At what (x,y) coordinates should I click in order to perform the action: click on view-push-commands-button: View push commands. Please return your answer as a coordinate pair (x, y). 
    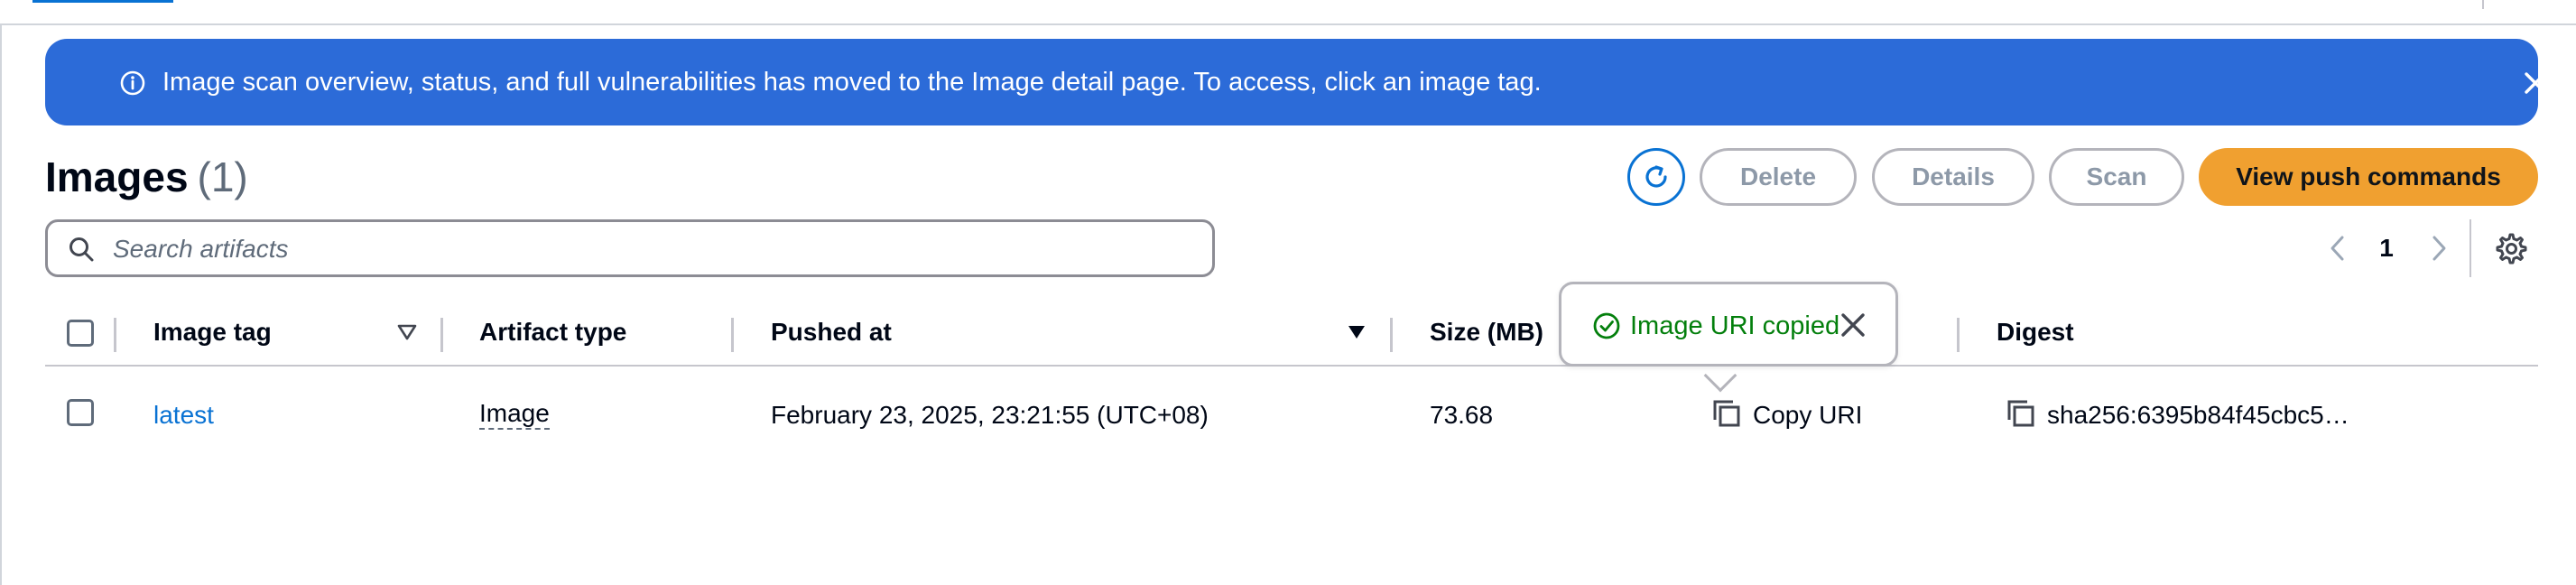
    Looking at the image, I should click on (2369, 177).